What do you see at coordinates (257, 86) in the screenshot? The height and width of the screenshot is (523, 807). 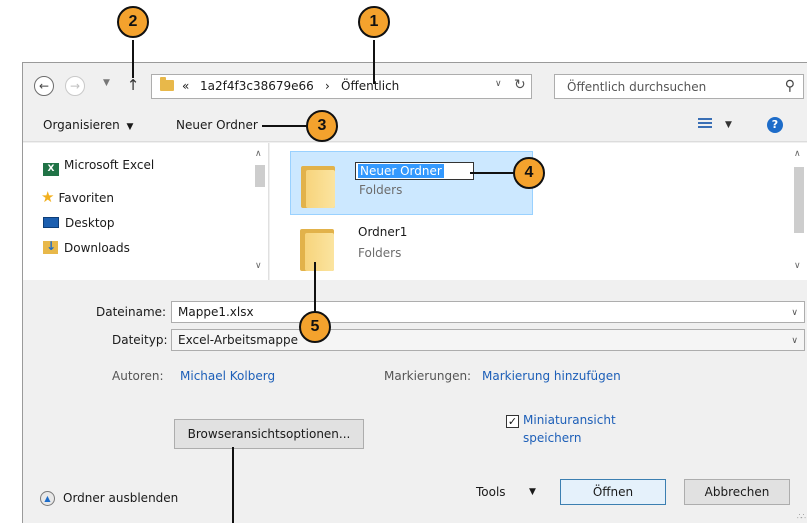 I see `address-segment-user: 1a2f4f3c38679e66` at bounding box center [257, 86].